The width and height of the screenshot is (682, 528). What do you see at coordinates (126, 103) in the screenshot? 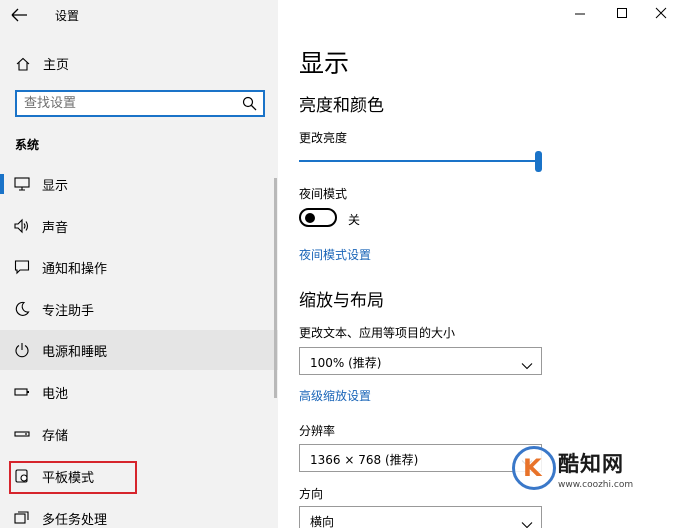
I see `search-input` at bounding box center [126, 103].